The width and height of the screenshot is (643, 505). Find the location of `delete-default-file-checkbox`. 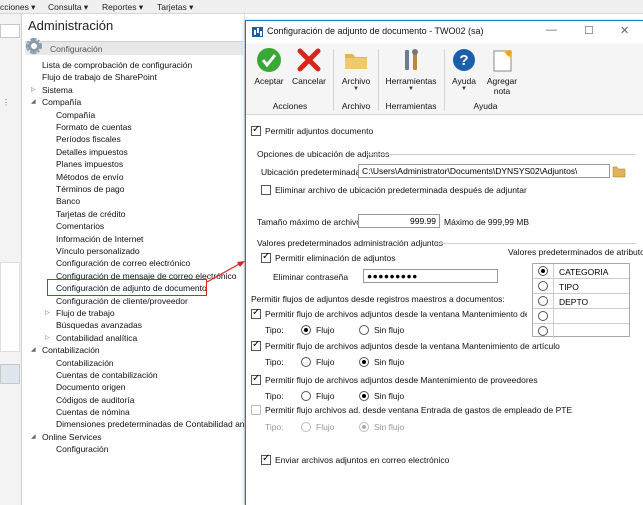

delete-default-file-checkbox is located at coordinates (266, 190).